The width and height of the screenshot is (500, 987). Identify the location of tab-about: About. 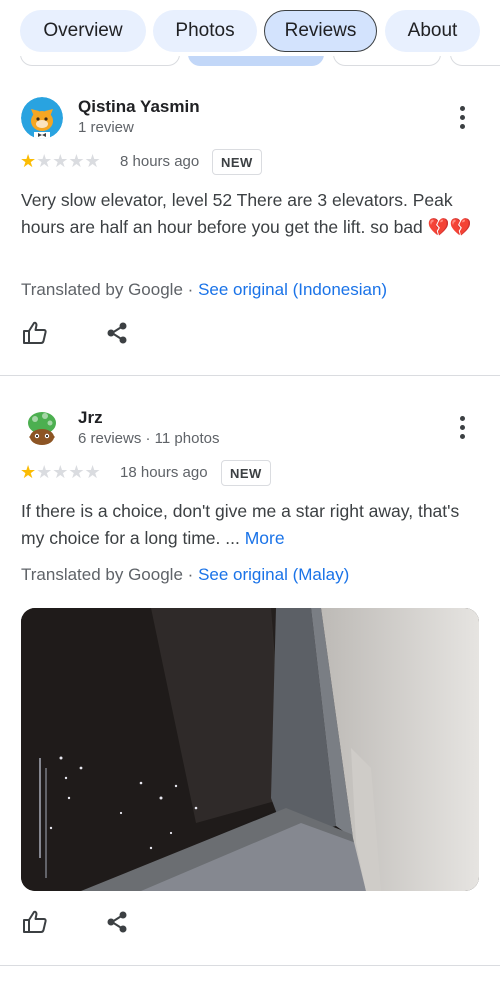
(432, 31).